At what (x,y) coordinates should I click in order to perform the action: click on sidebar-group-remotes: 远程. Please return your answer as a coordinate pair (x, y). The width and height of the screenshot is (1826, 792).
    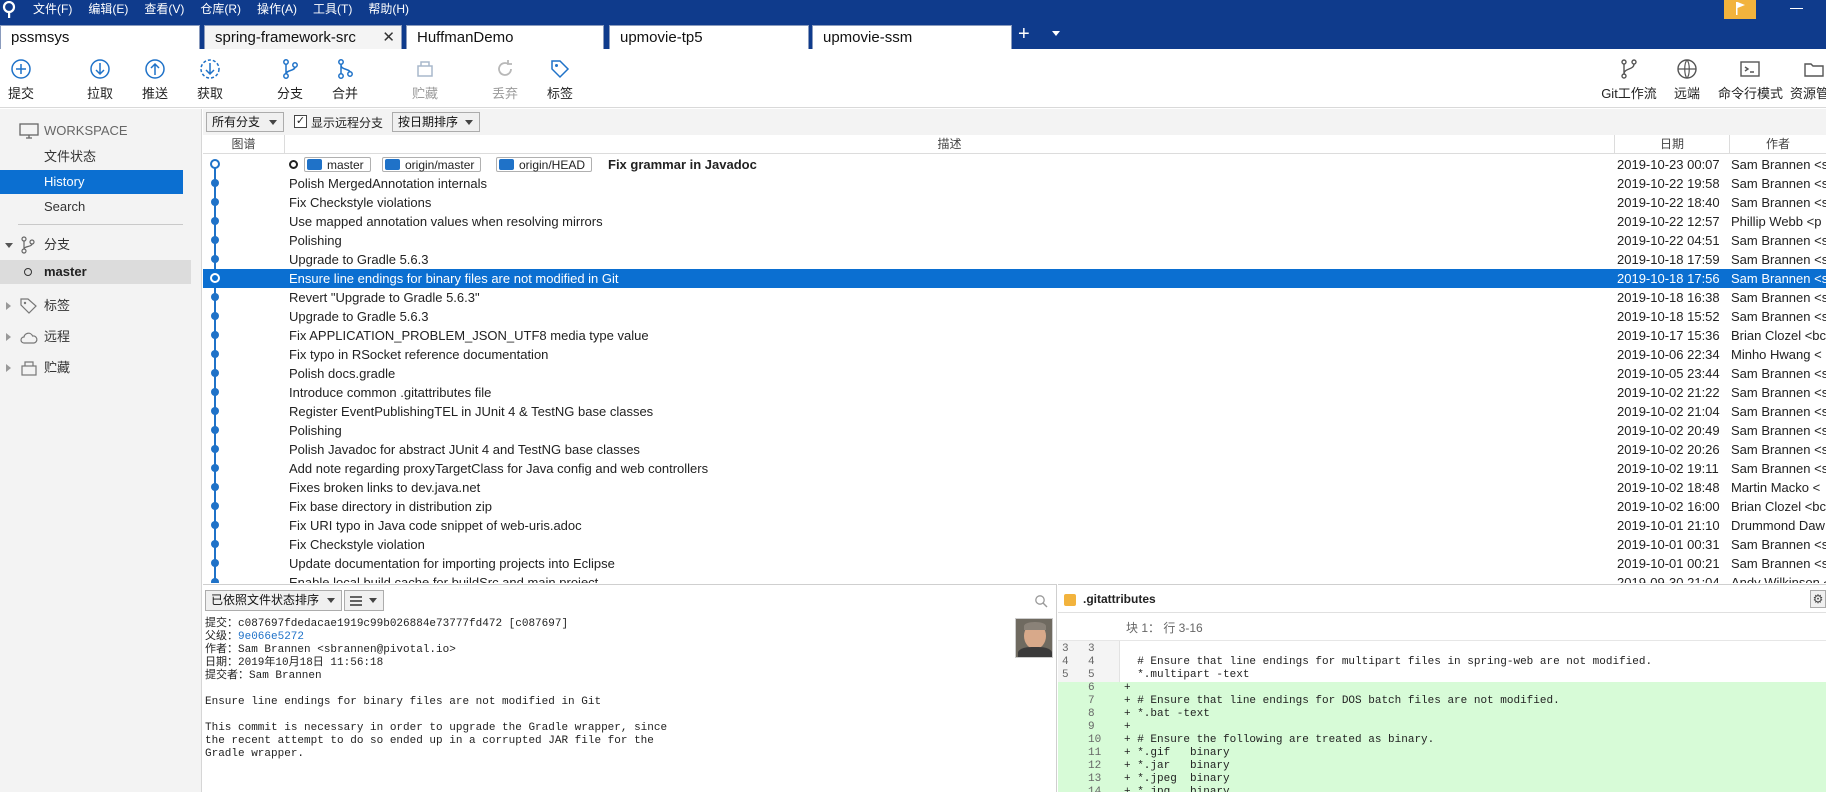
    Looking at the image, I should click on (101, 337).